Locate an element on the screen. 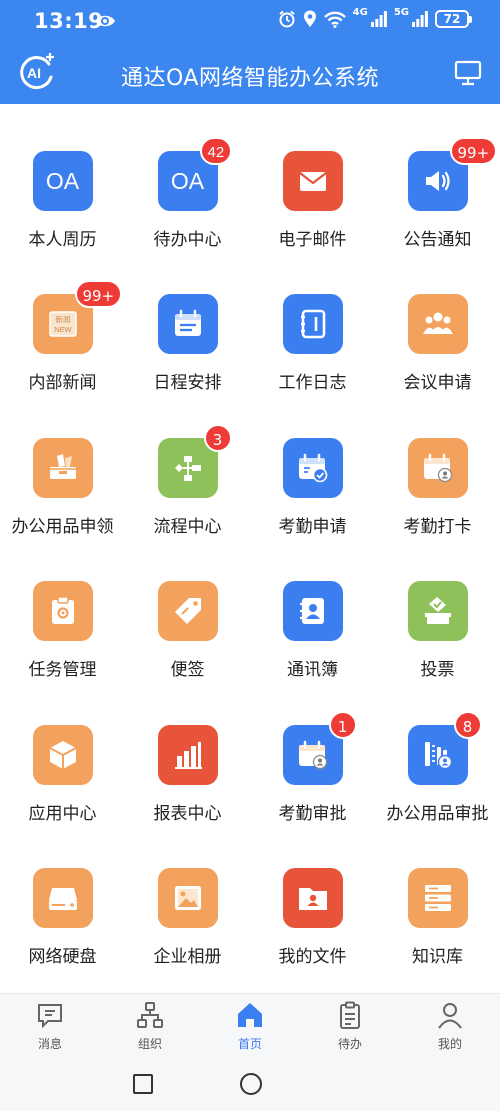 The image size is (500, 1111). app-label: 考勤打卡 is located at coordinates (437, 526).